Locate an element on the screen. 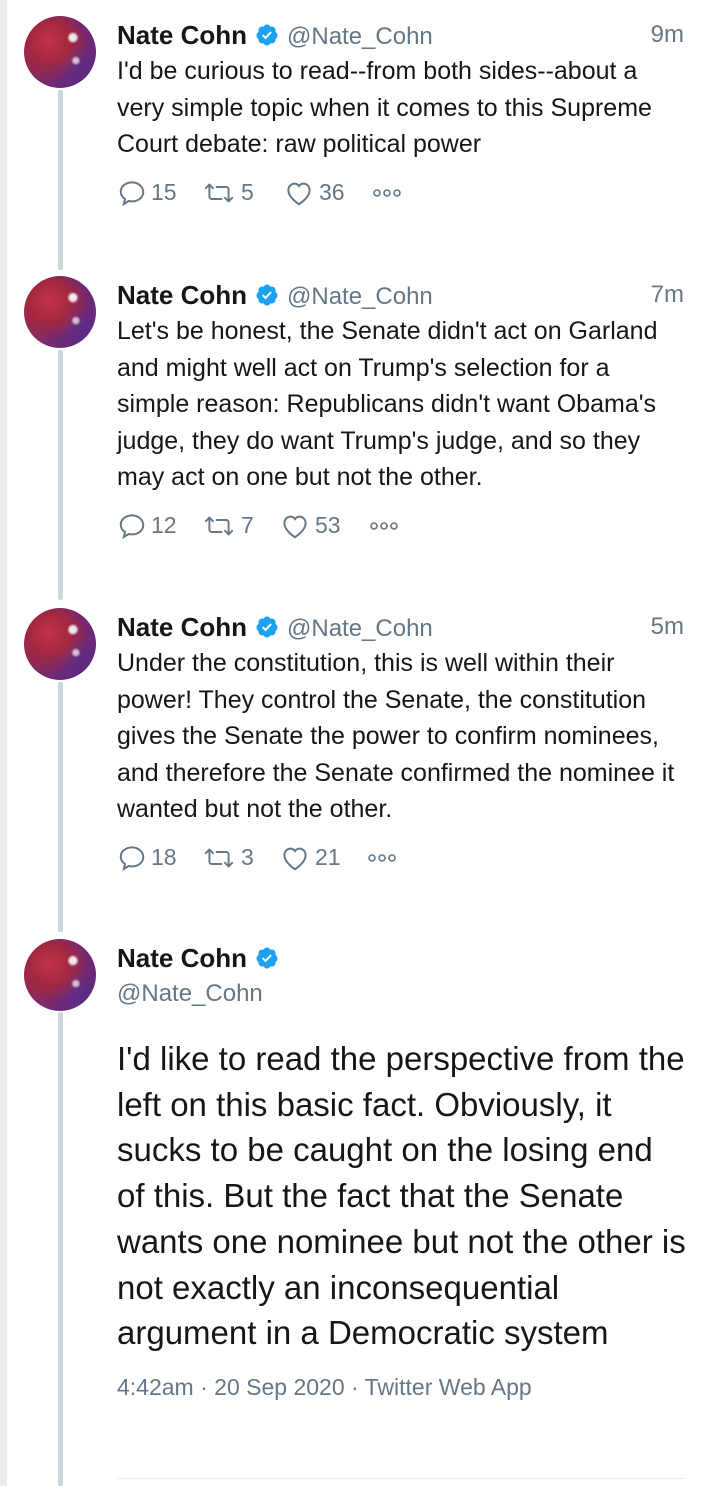  reply-count: 18 is located at coordinates (164, 857).